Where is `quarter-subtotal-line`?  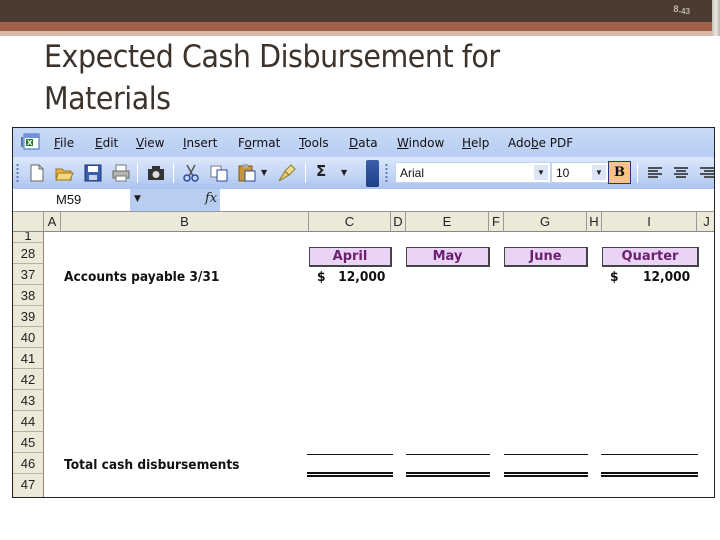
quarter-subtotal-line is located at coordinates (649, 454).